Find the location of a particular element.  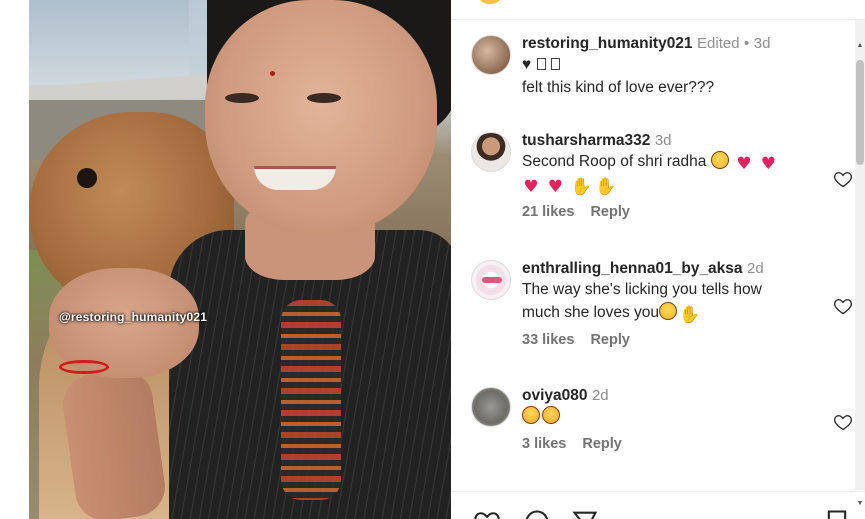

image-face is located at coordinates (321, 117).